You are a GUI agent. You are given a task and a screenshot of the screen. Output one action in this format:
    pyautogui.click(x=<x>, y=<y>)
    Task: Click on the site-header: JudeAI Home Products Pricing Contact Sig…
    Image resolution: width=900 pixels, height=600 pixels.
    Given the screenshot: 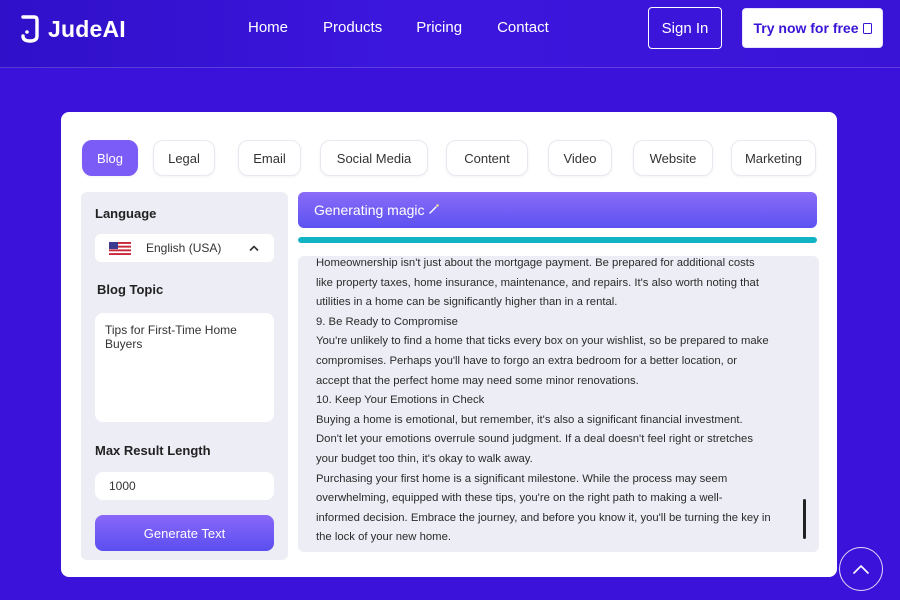 What is the action you would take?
    pyautogui.click(x=450, y=34)
    